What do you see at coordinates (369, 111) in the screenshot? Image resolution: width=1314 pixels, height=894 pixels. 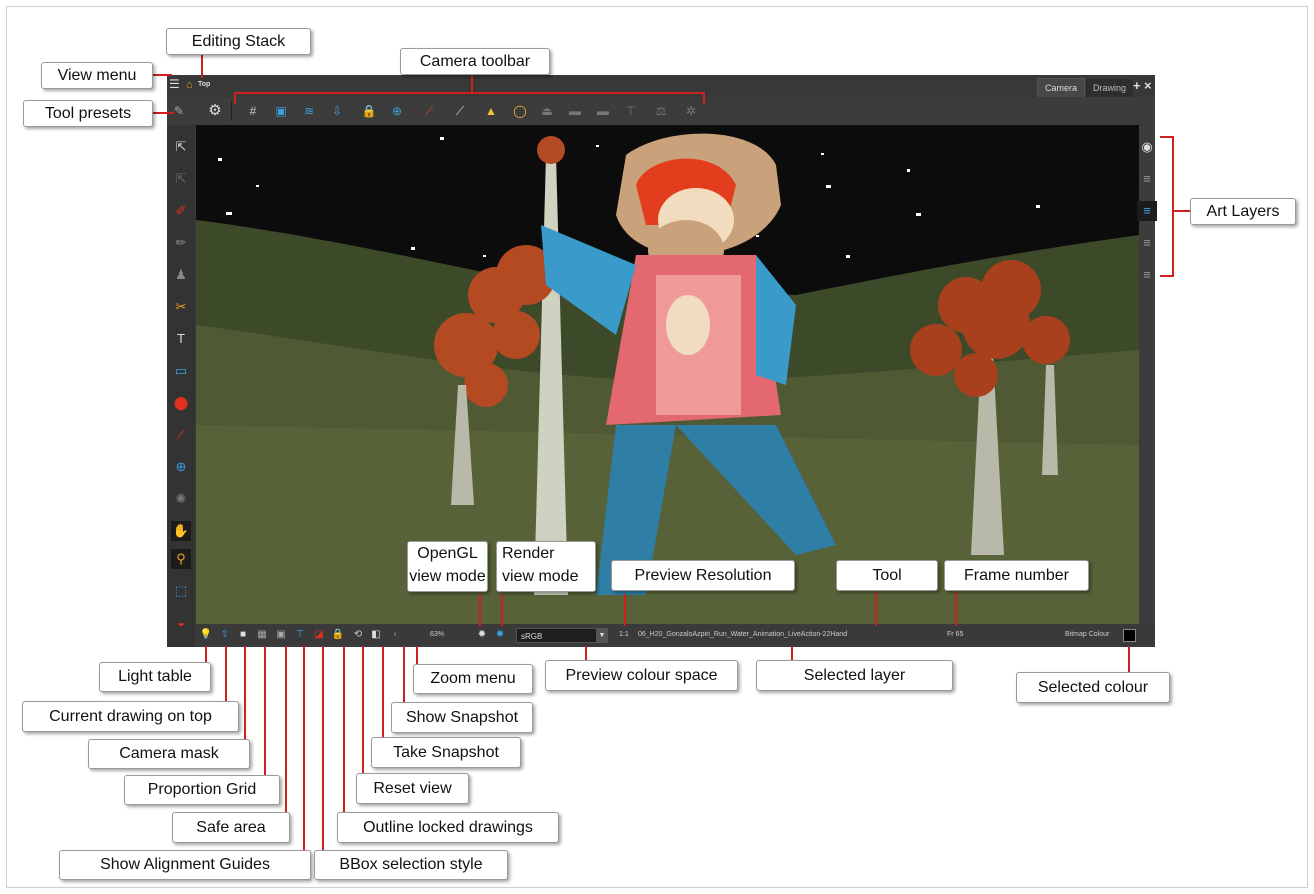 I see `lock-icon: 🔒` at bounding box center [369, 111].